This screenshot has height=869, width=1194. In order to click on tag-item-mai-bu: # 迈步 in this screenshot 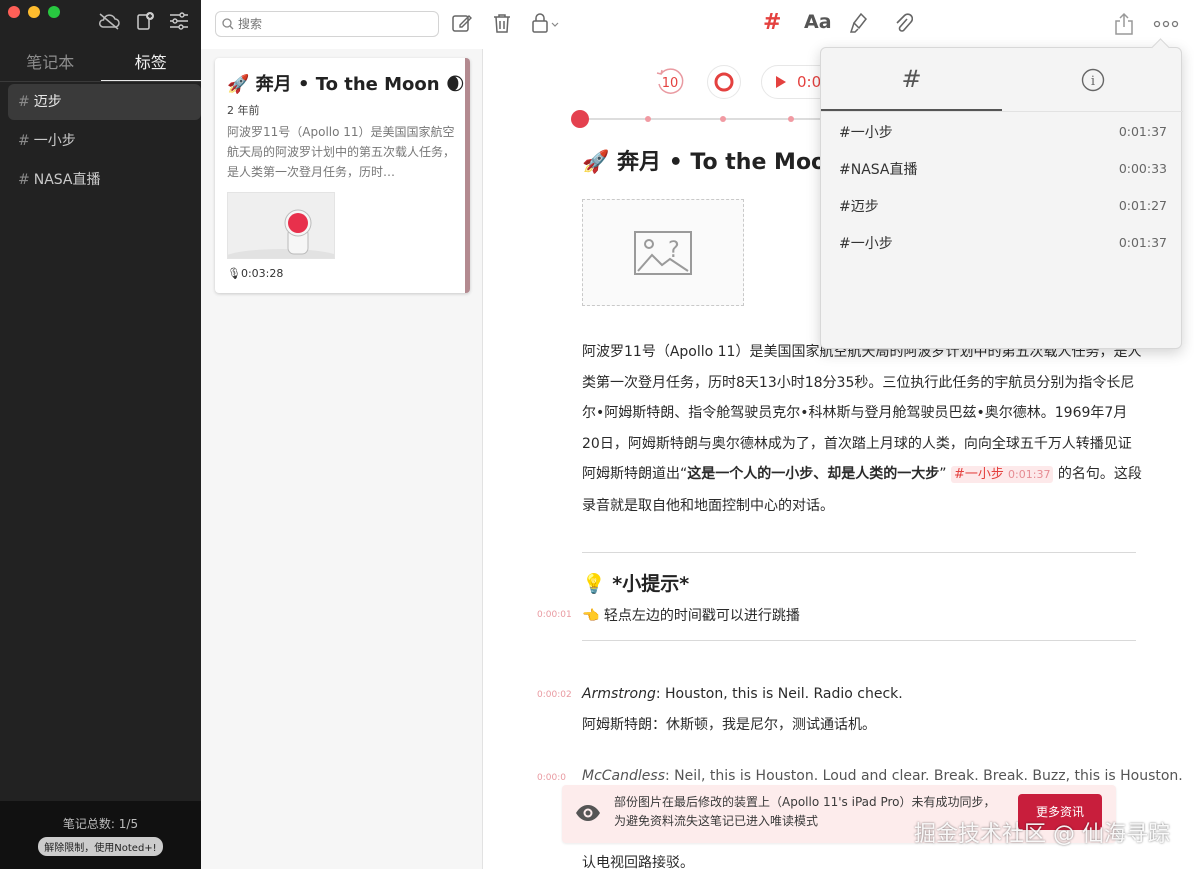, I will do `click(104, 102)`.